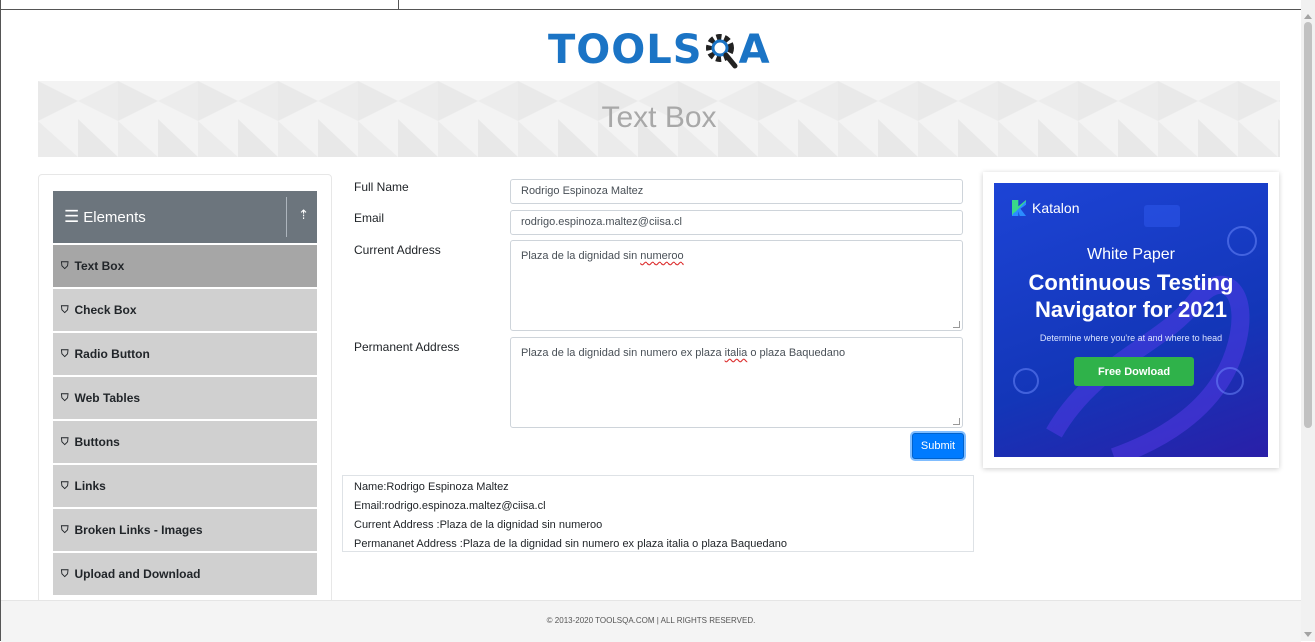  Describe the element at coordinates (796, 353) in the screenshot. I see `permanent-address-text-tail: o plaza Baquedano` at that location.